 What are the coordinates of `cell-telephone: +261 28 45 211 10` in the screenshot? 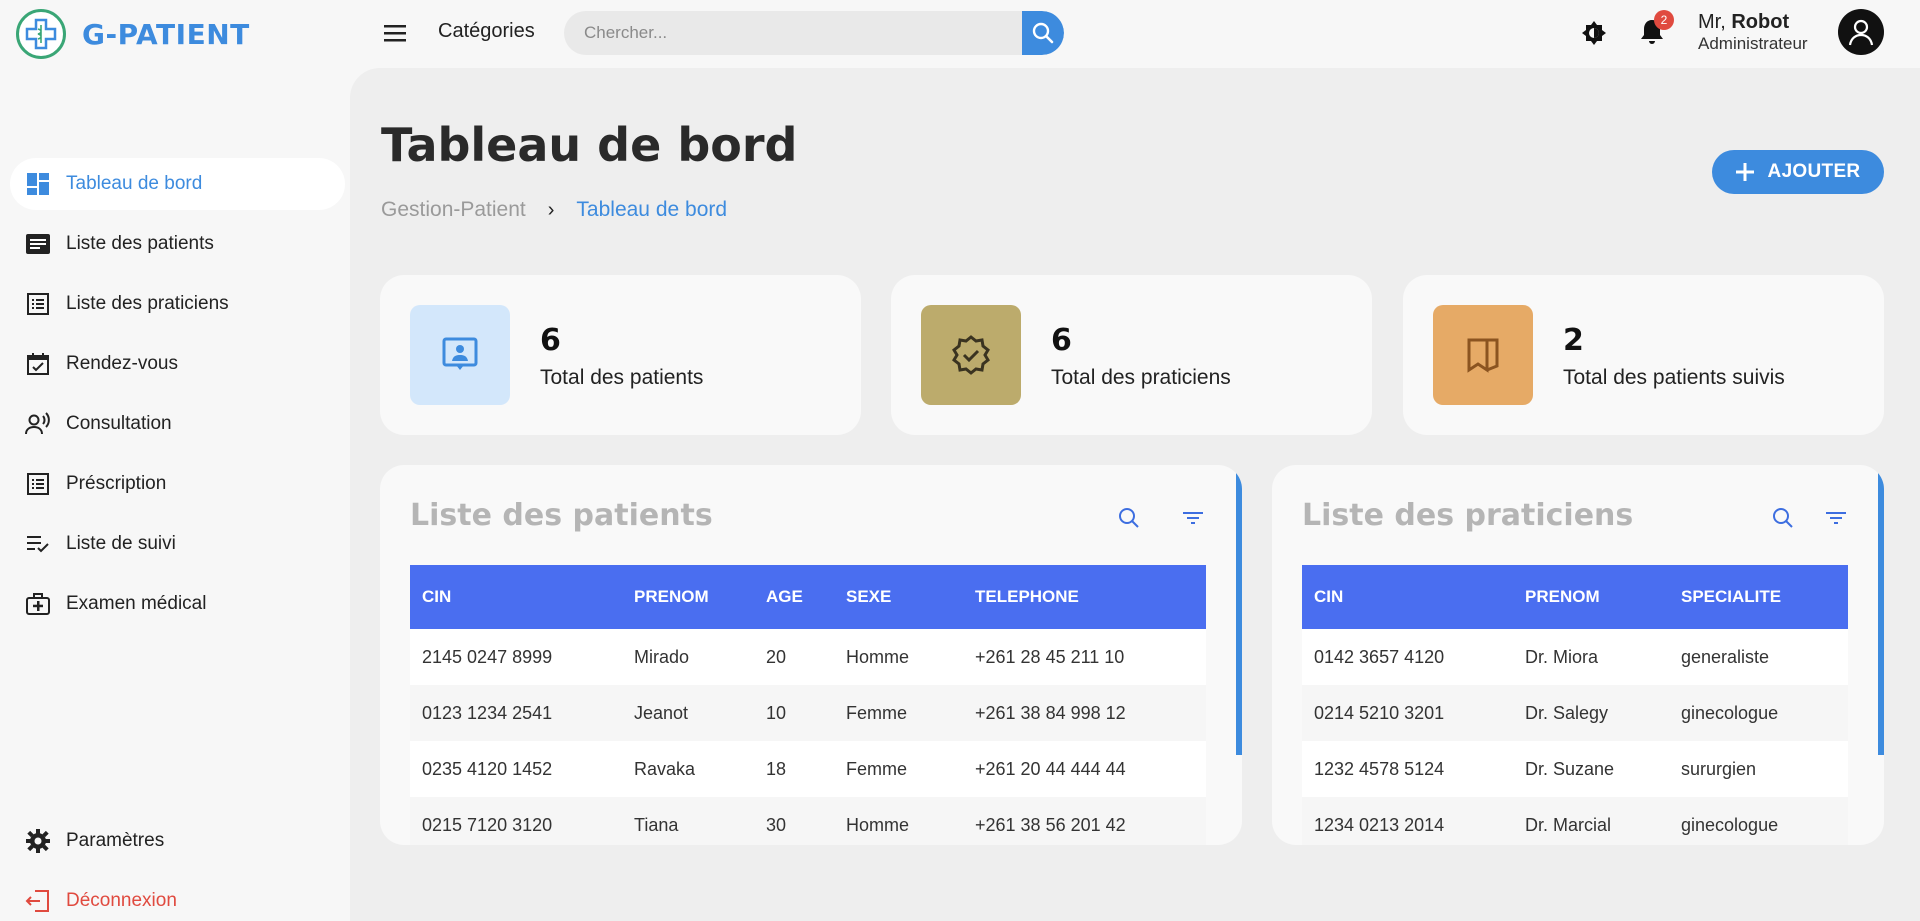 It's located at (1050, 656).